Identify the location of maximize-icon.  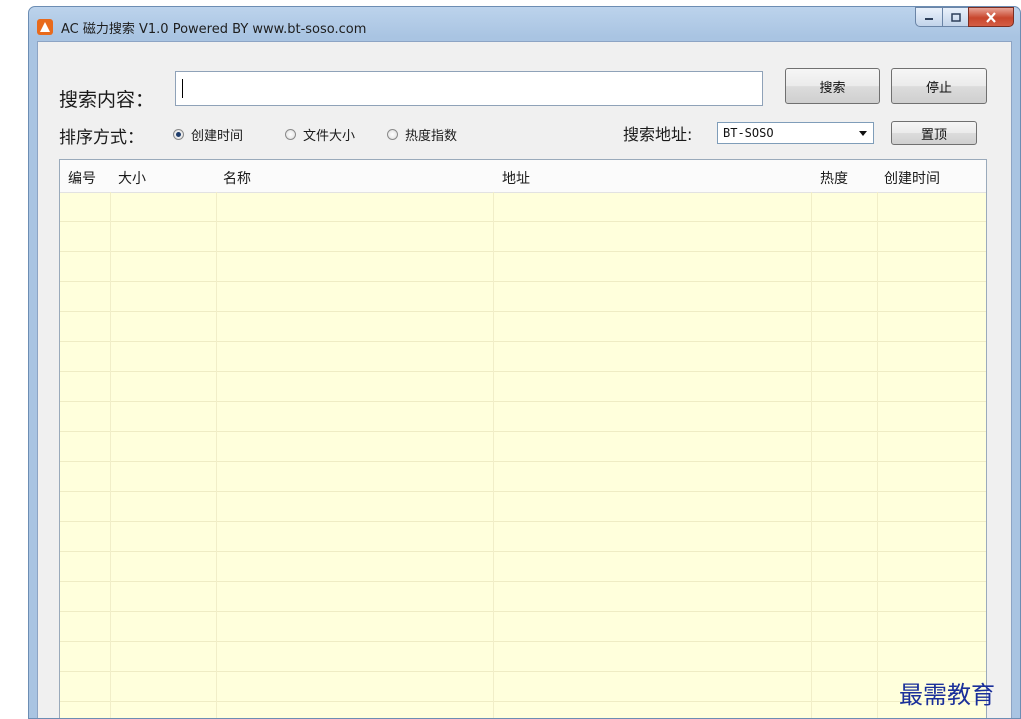
(955, 17).